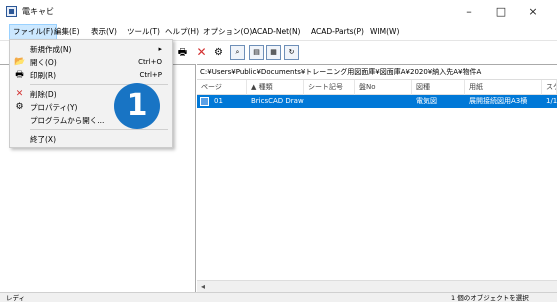  What do you see at coordinates (498, 101) in the screenshot?
I see `cell-paper: 展開接続図用A3横` at bounding box center [498, 101].